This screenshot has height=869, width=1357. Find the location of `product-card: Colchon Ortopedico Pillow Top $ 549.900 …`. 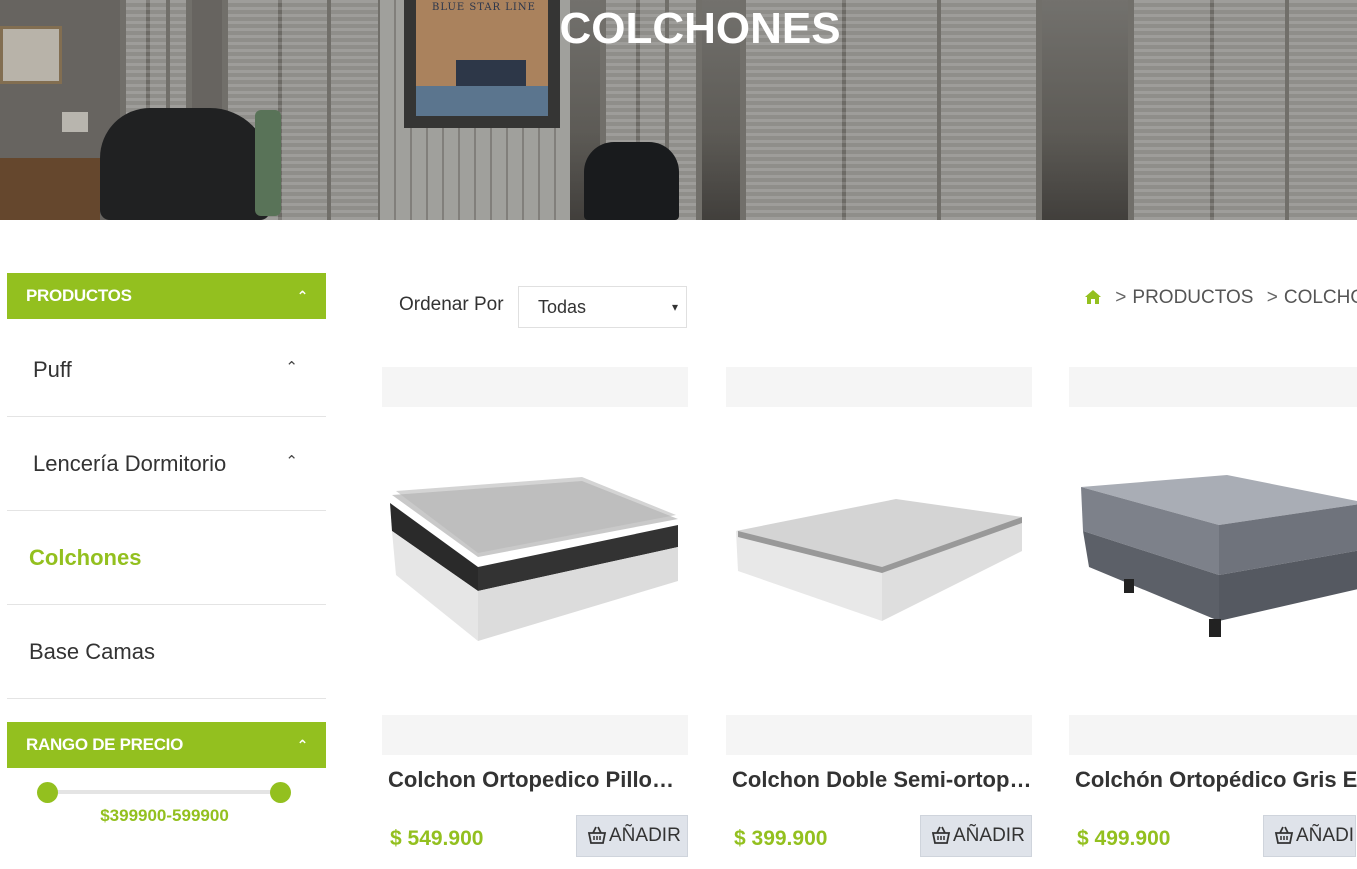

product-card: Colchon Ortopedico Pillow Top $ 549.900 … is located at coordinates (535, 612).